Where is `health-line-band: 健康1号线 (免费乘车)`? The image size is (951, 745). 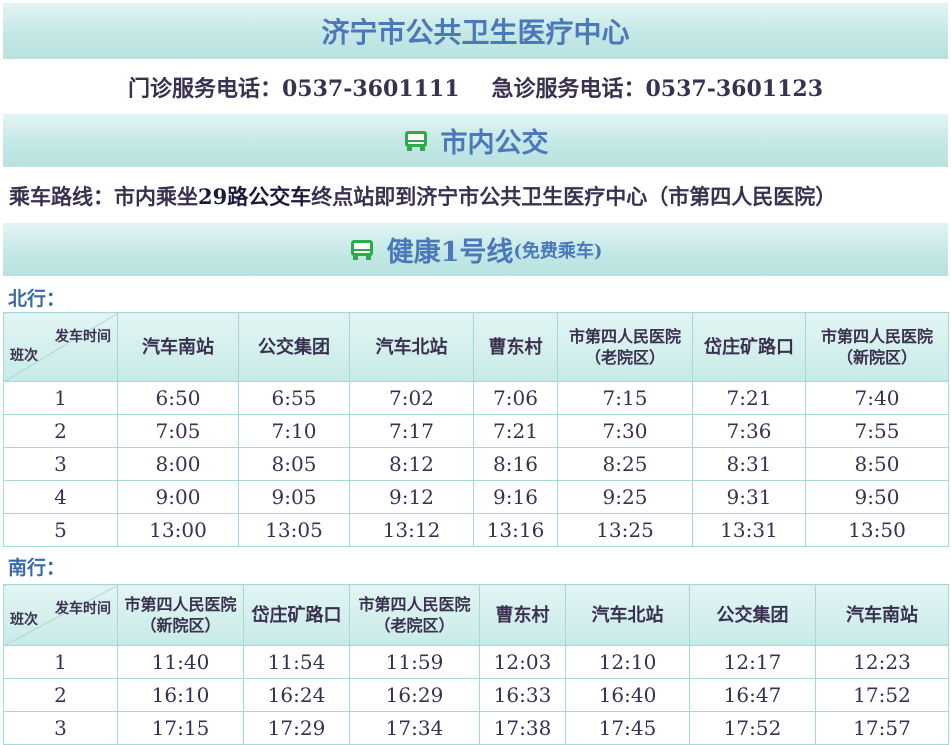
health-line-band: 健康1号线 (免费乘车) is located at coordinates (475, 249).